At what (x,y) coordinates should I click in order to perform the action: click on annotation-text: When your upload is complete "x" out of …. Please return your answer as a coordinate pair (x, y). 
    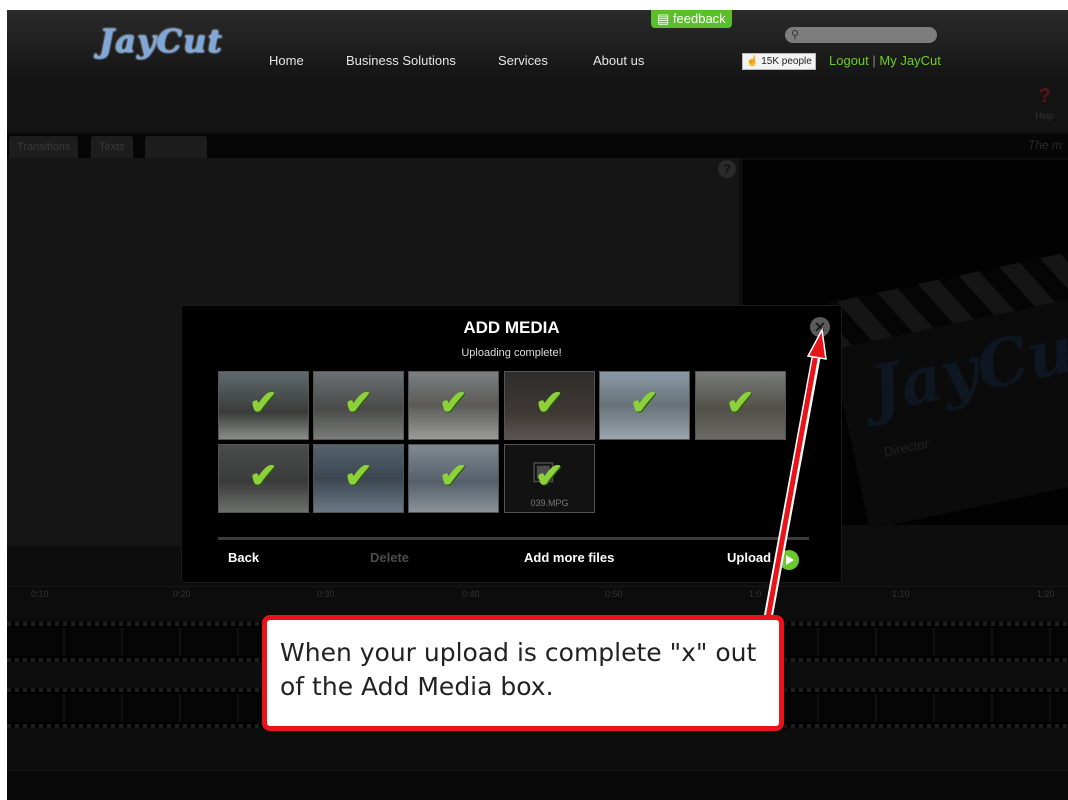
    Looking at the image, I should click on (518, 669).